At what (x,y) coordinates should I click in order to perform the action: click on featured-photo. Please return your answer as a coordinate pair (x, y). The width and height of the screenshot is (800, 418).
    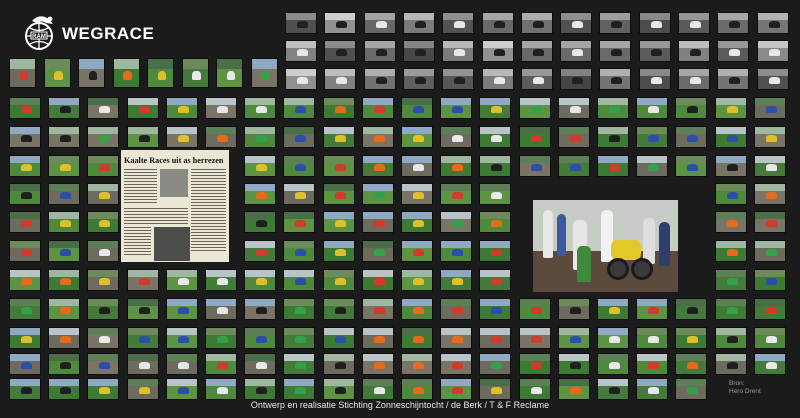
    Looking at the image, I should click on (605, 246).